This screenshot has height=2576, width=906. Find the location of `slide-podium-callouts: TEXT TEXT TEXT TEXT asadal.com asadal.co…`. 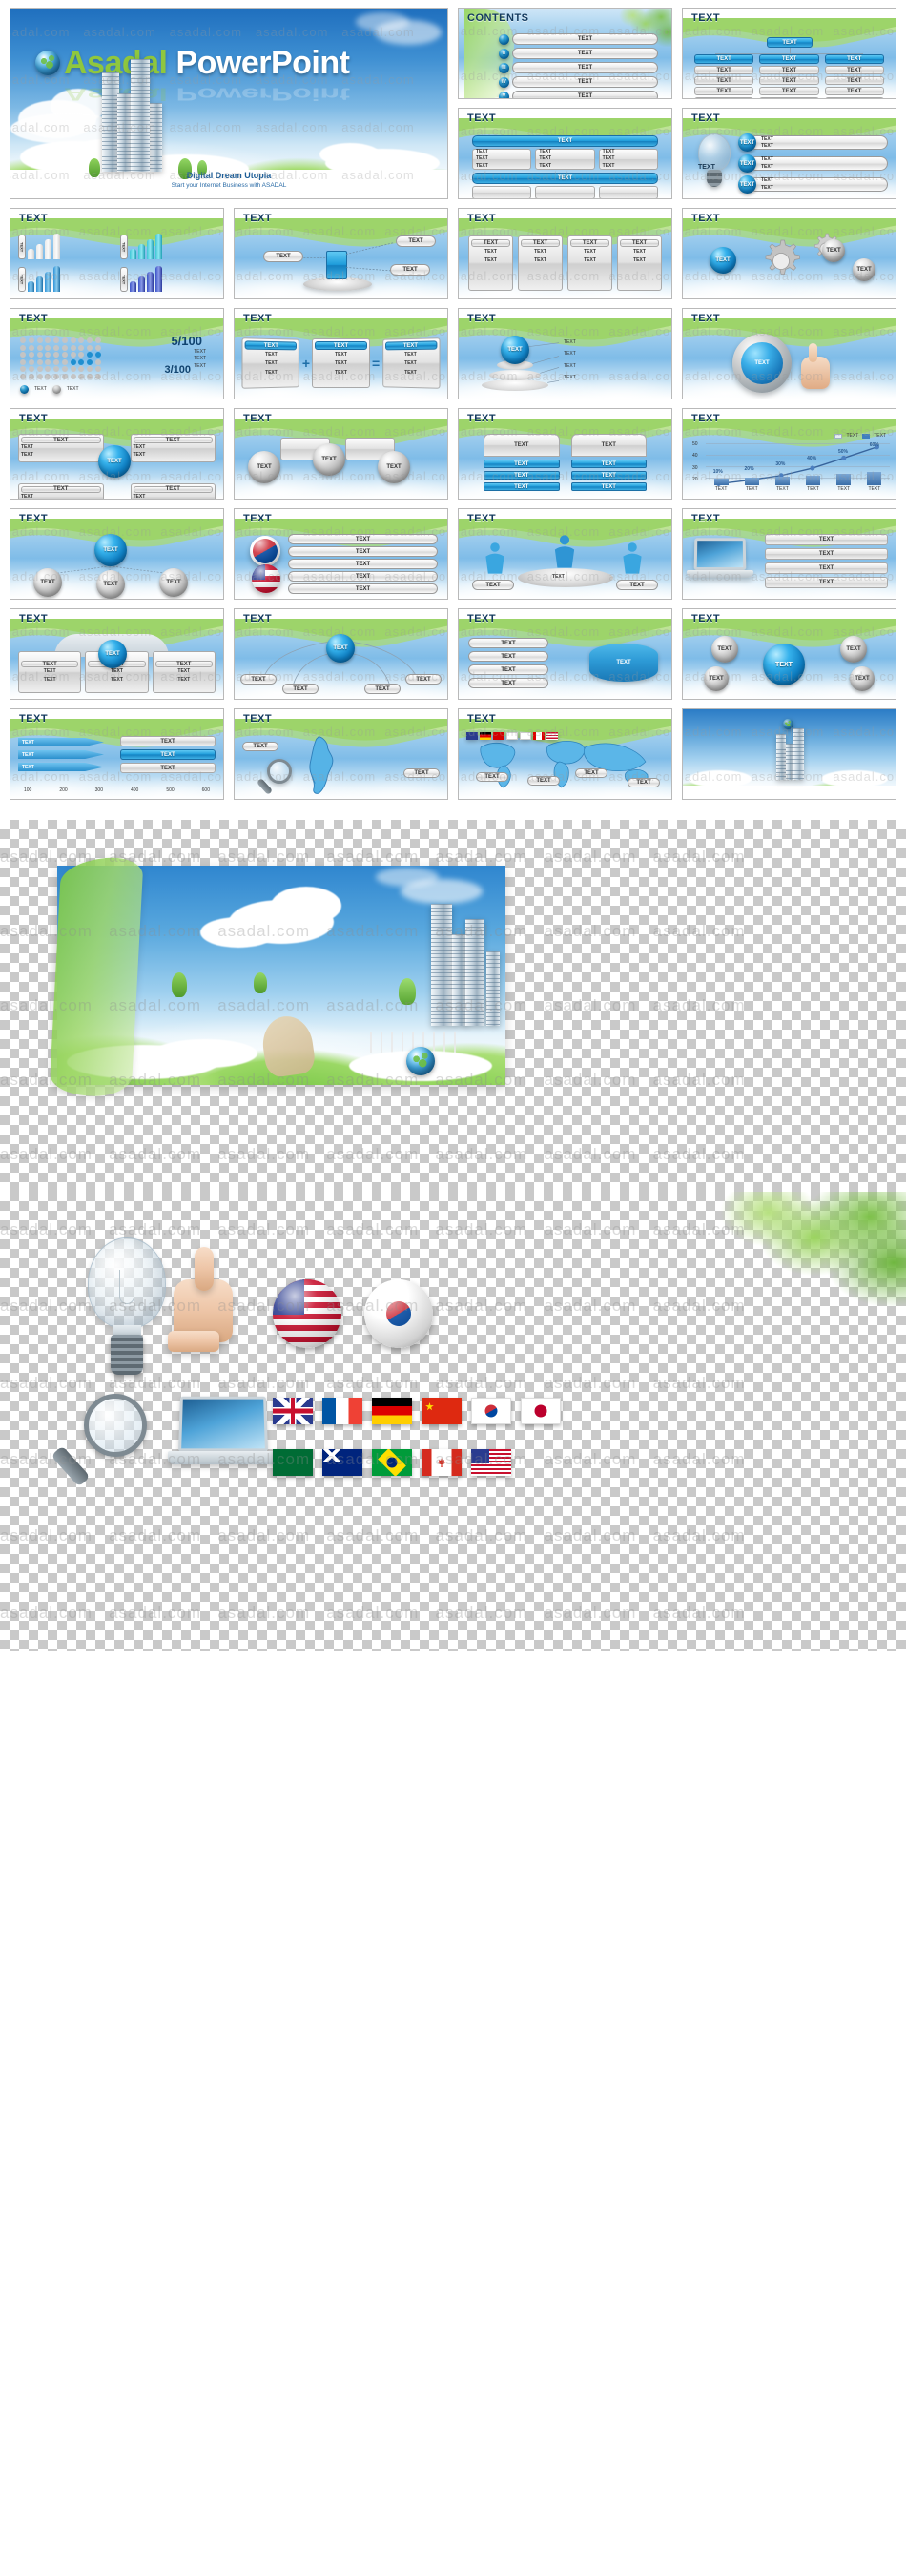

slide-podium-callouts: TEXT TEXT TEXT TEXT asadal.com asadal.co… is located at coordinates (341, 254).